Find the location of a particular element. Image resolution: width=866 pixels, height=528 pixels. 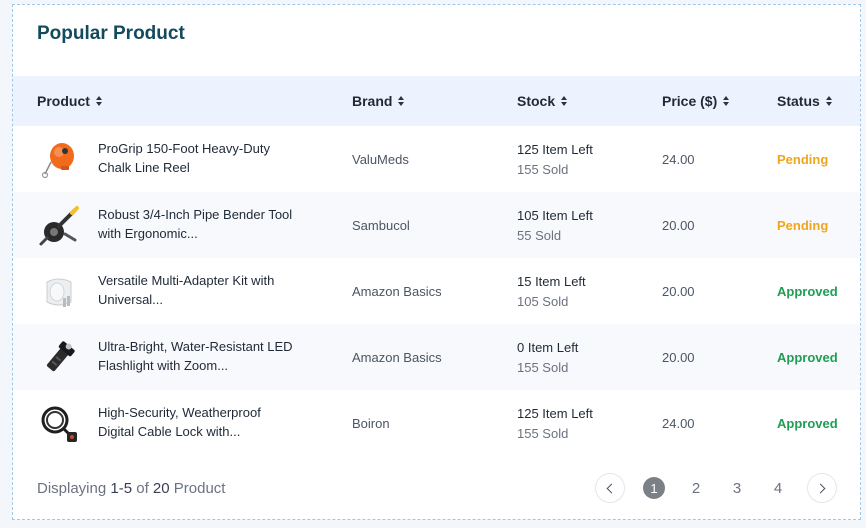

displaying-suffix: Product is located at coordinates (199, 488).